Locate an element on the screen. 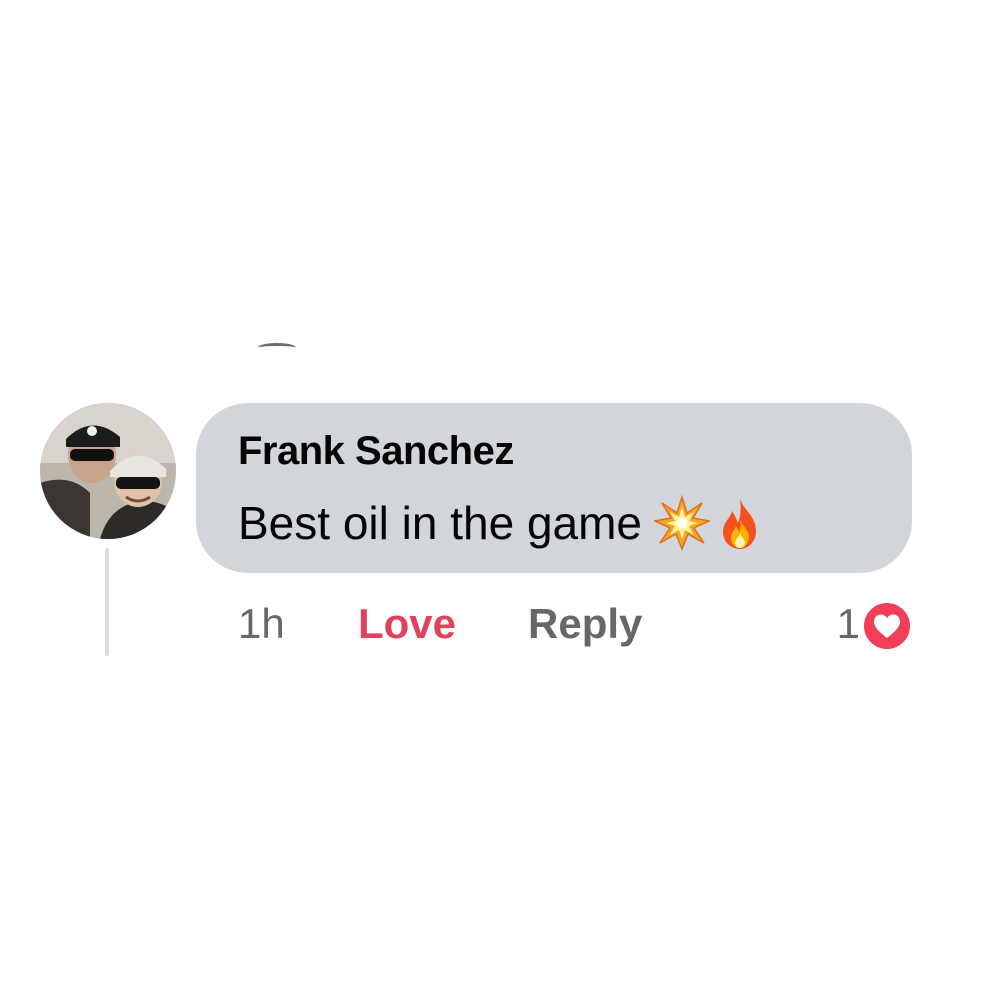 The width and height of the screenshot is (1000, 1000). profile-photo is located at coordinates (108, 471).